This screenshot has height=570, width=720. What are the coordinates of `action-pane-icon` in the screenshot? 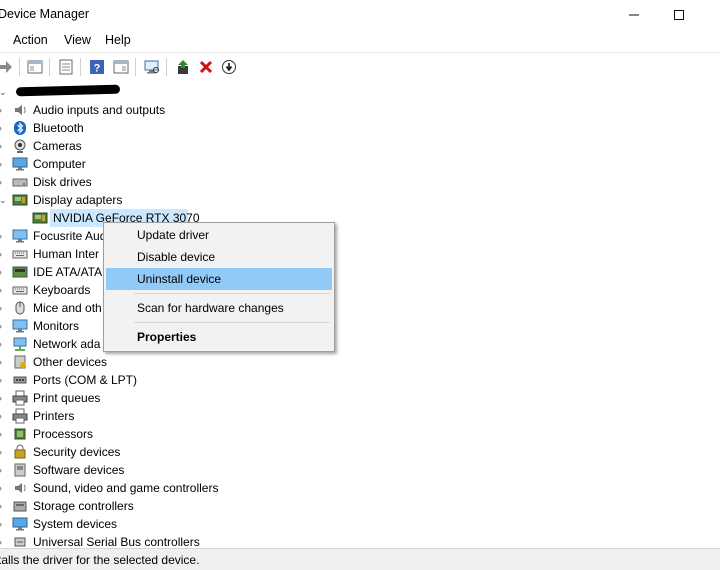 It's located at (121, 67).